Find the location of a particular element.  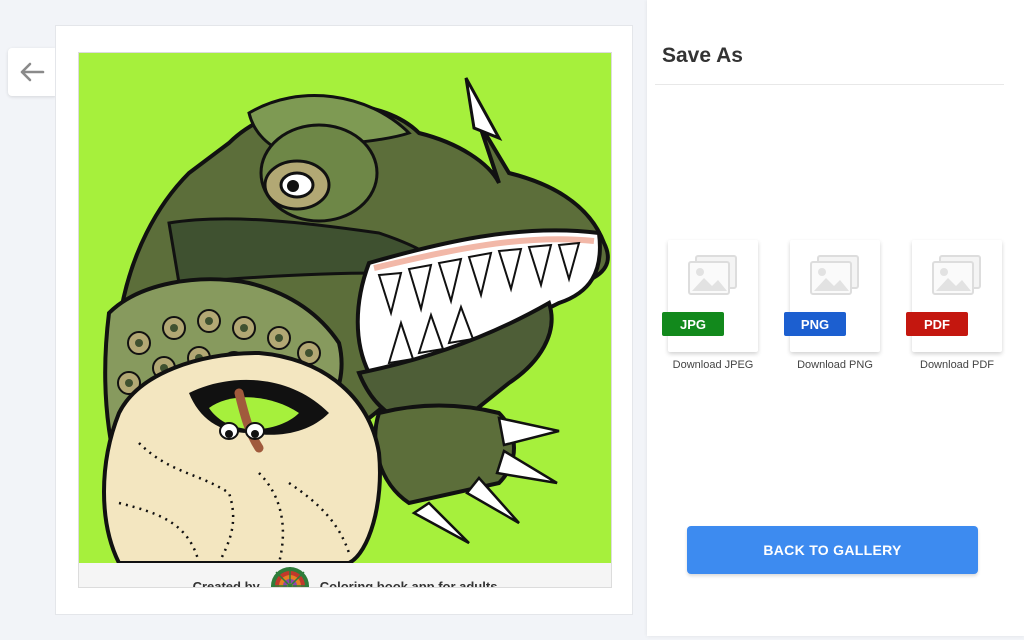

download-png-button: PNG Download PNG is located at coordinates (834, 305).